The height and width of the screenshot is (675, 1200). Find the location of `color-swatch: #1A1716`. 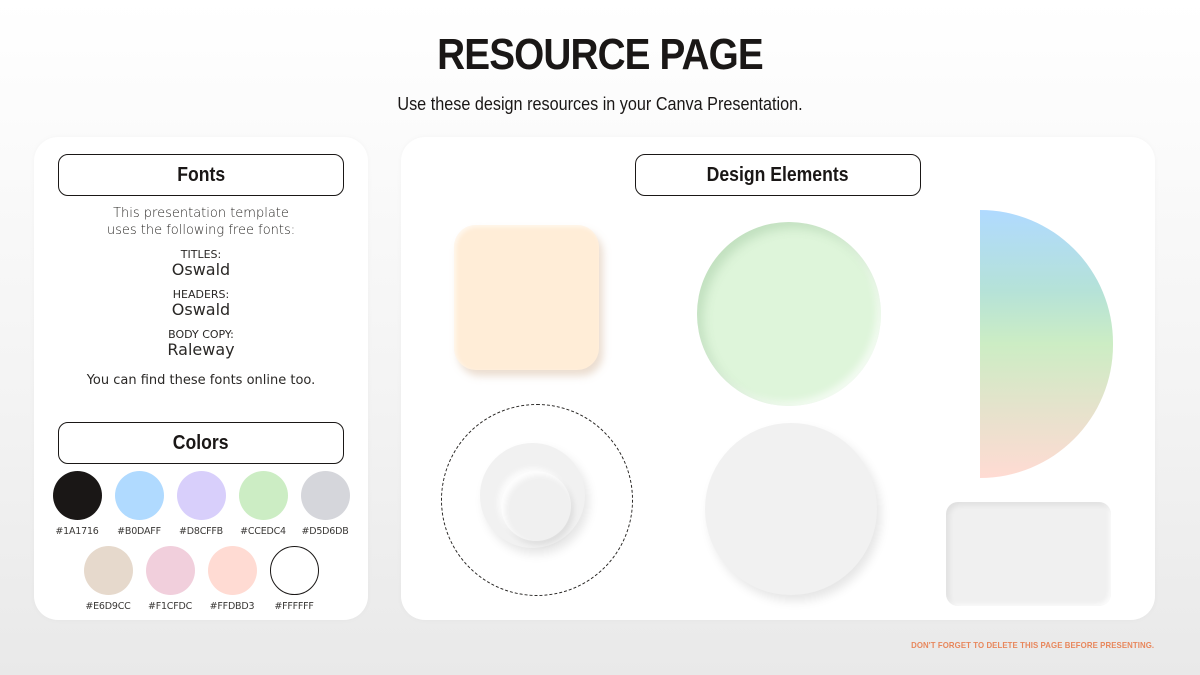

color-swatch: #1A1716 is located at coordinates (77, 504).